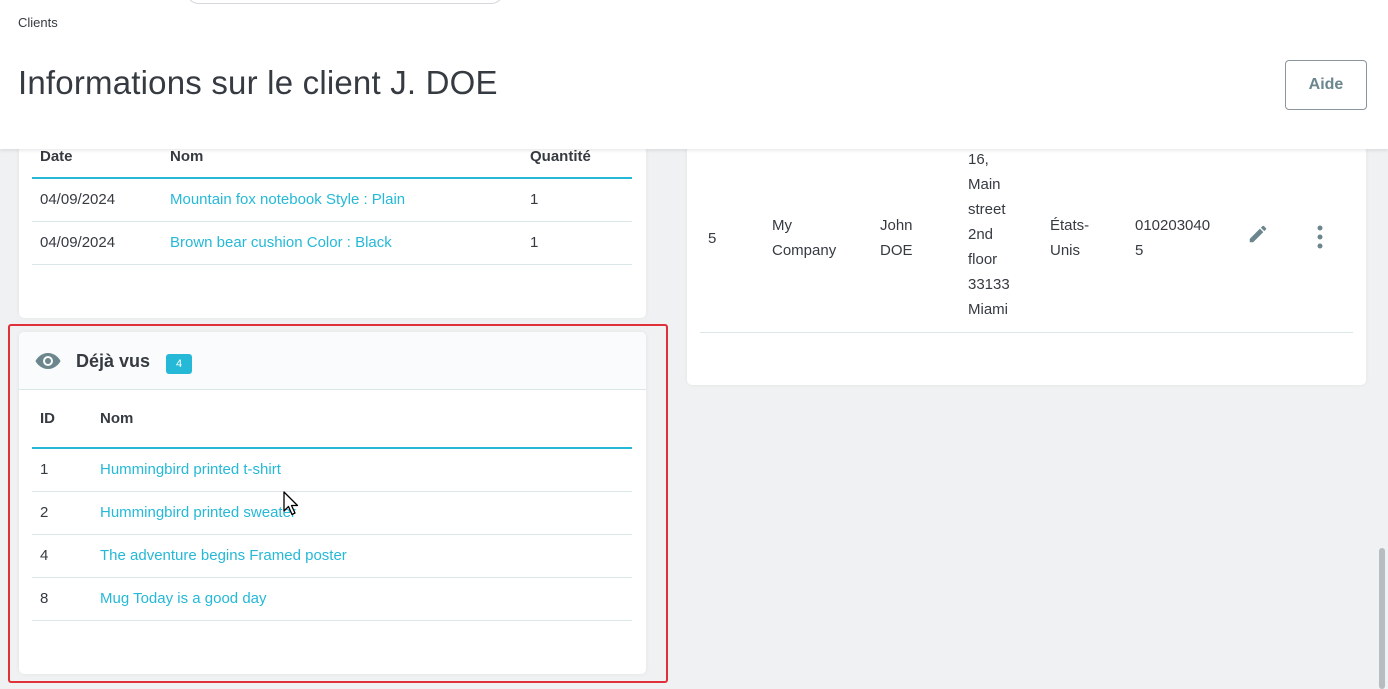  What do you see at coordinates (577, 163) in the screenshot?
I see `column-header-quantity: Quantité` at bounding box center [577, 163].